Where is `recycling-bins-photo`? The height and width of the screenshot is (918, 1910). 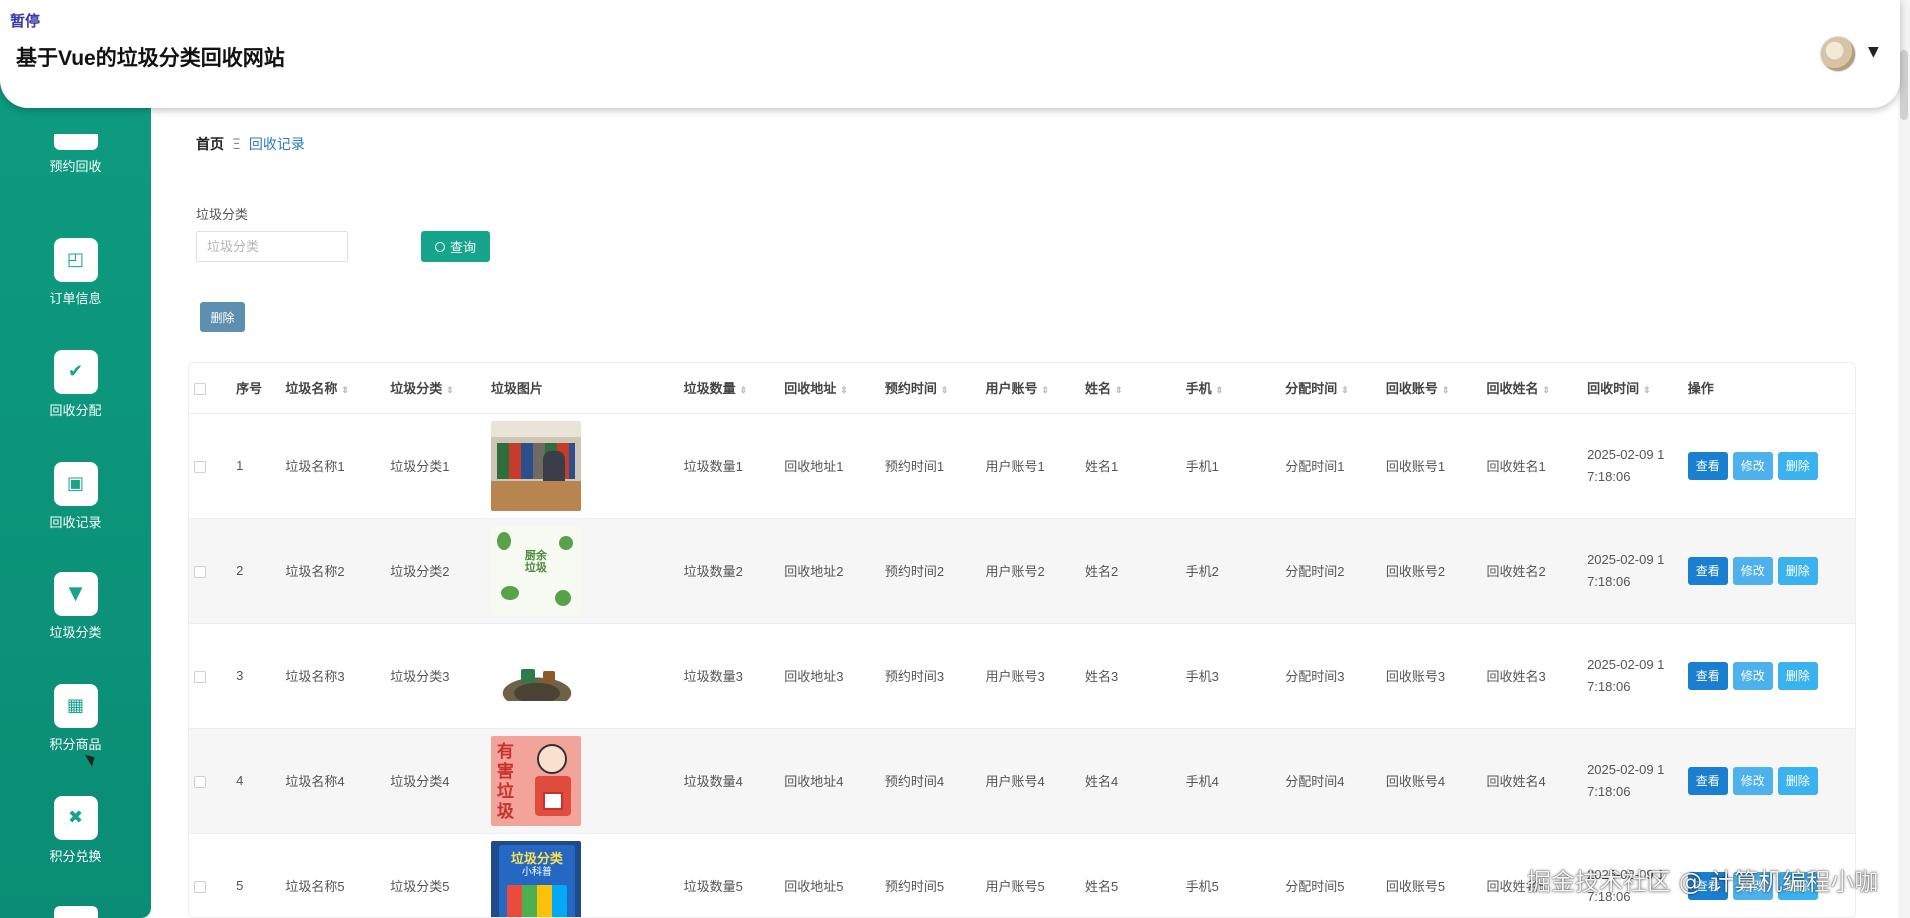
recycling-bins-photo is located at coordinates (535, 465).